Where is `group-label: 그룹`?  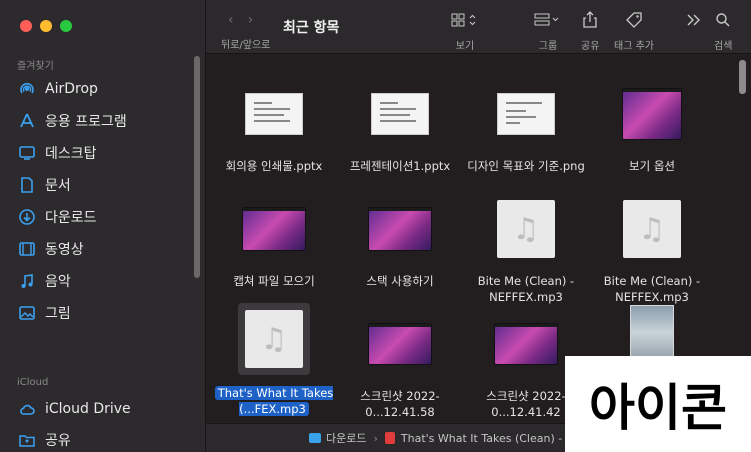 group-label: 그룹 is located at coordinates (548, 46).